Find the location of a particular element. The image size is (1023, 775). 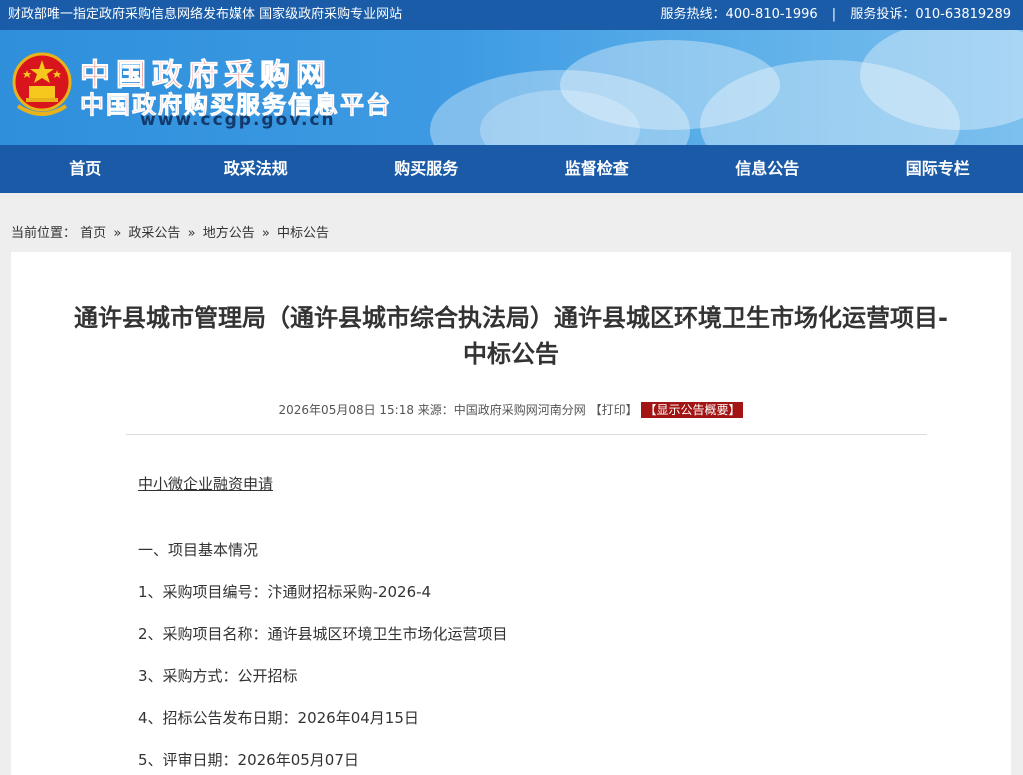

project-number-line: 1、采购项目编号：汴通财招标采购-2026-4 is located at coordinates (285, 592).